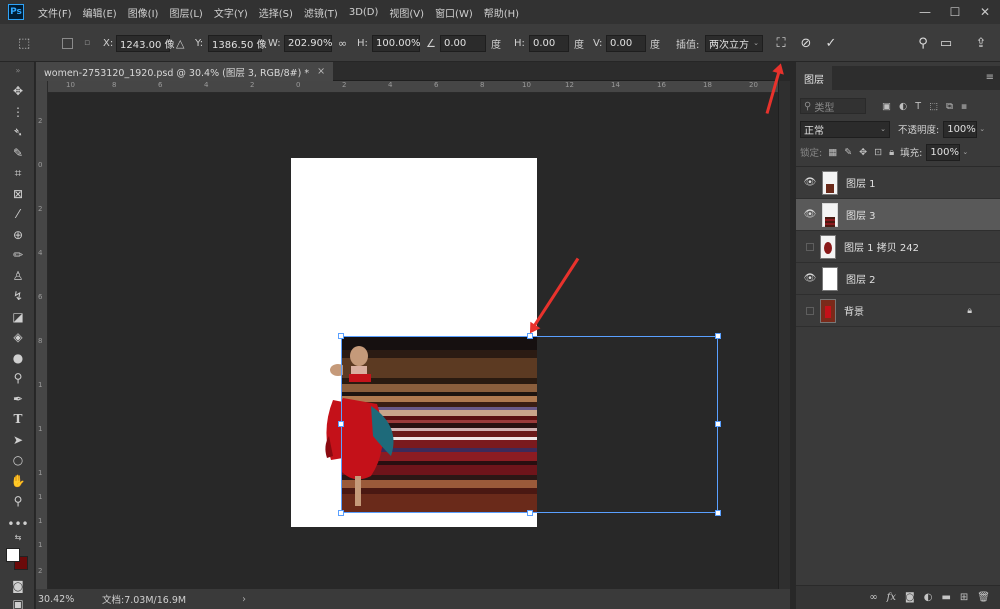  Describe the element at coordinates (945, 597) in the screenshot. I see `group-folder-icon: ▬` at that location.